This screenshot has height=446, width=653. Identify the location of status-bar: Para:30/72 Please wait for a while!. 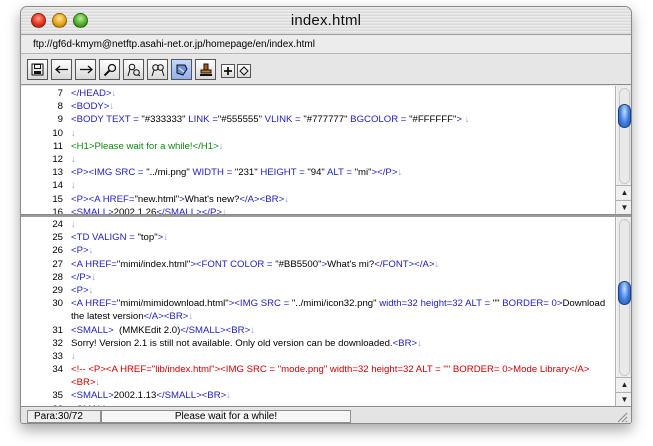
(326, 415).